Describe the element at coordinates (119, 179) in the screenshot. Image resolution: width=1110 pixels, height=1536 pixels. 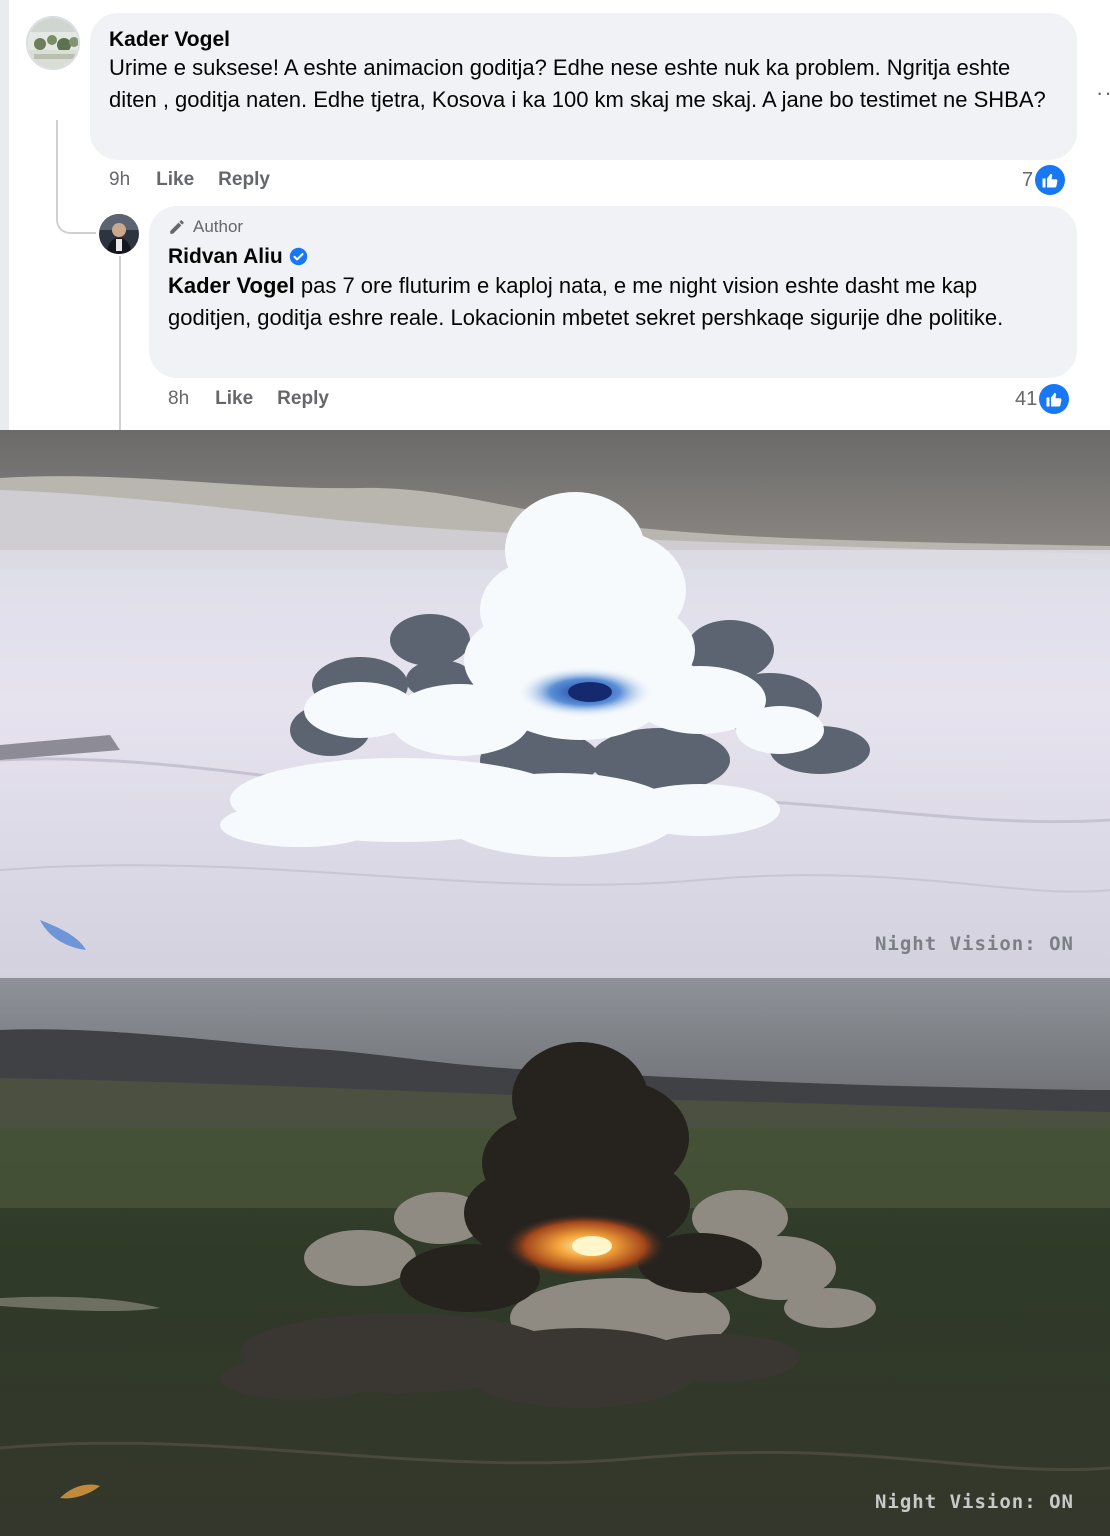
I see `comment-timestamp: 9h` at that location.